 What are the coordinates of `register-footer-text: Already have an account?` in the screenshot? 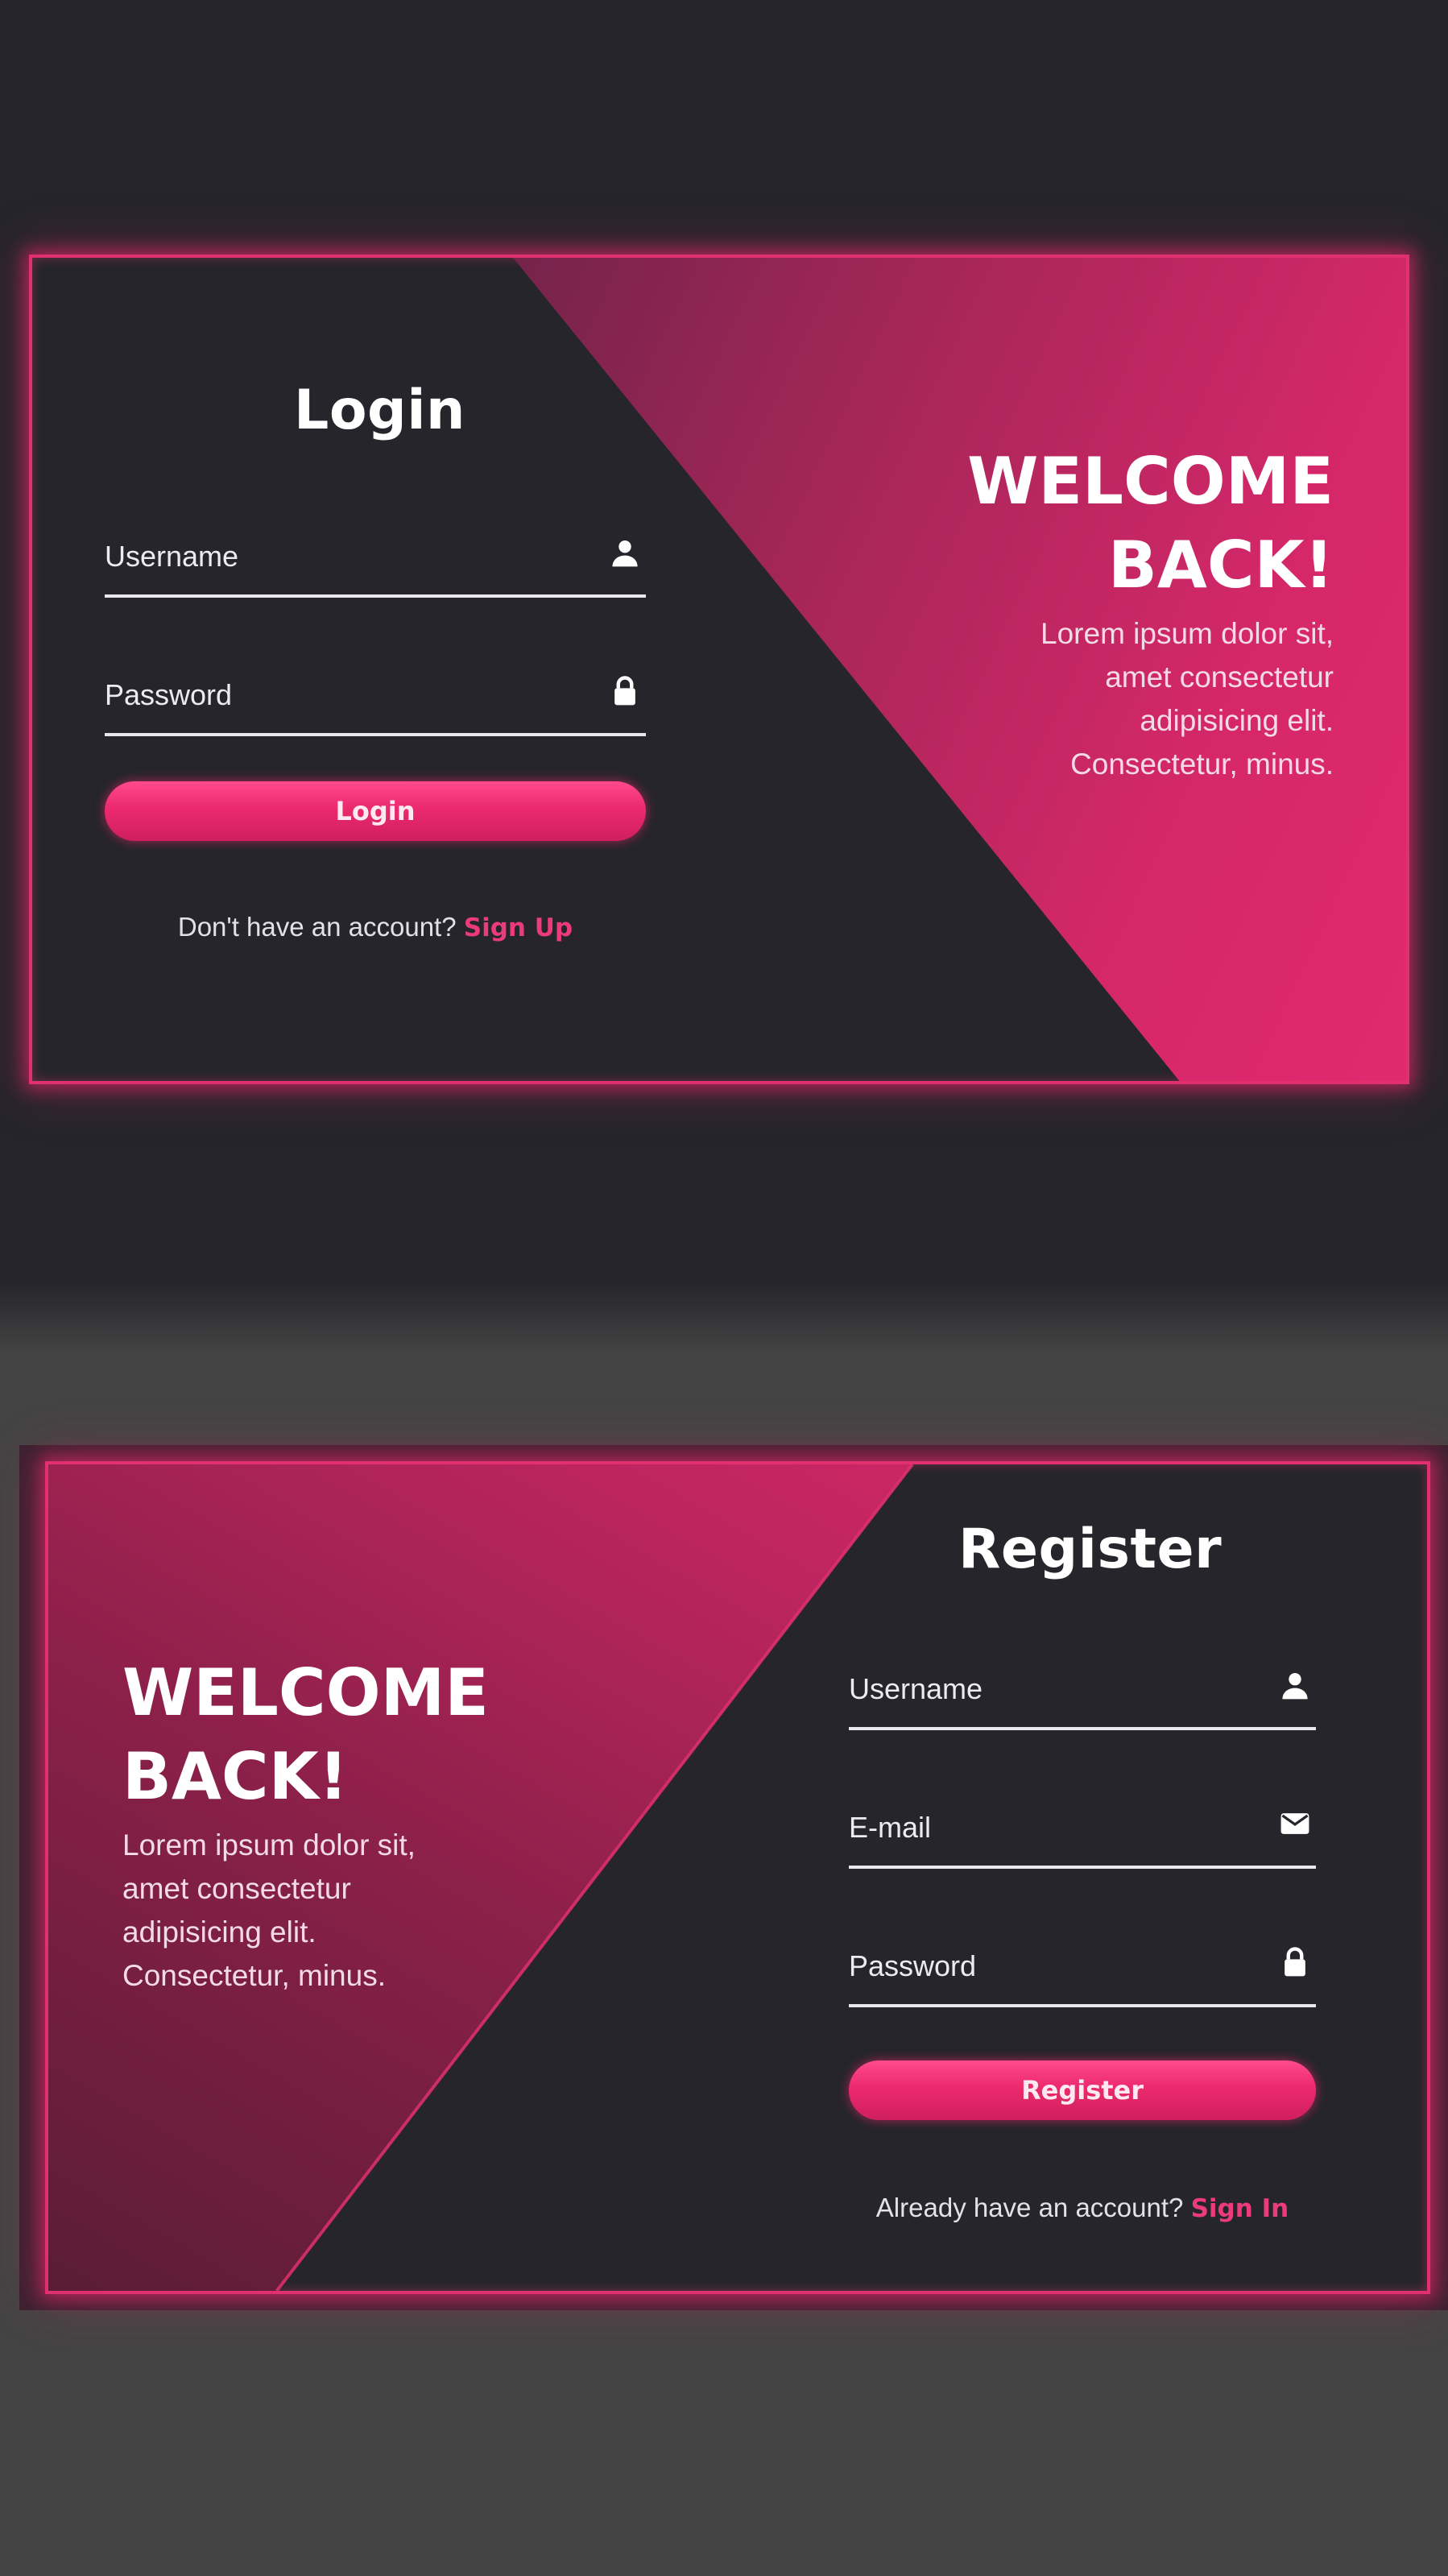 It's located at (1029, 2207).